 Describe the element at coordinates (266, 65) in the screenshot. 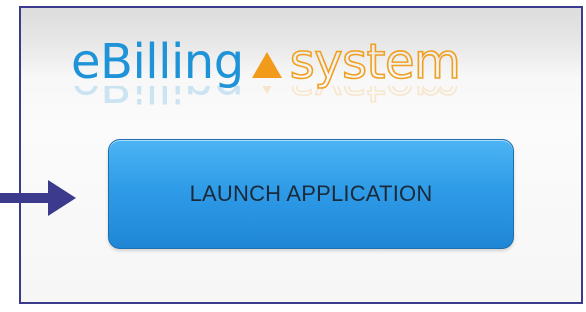

I see `logo-triangle-icon` at that location.